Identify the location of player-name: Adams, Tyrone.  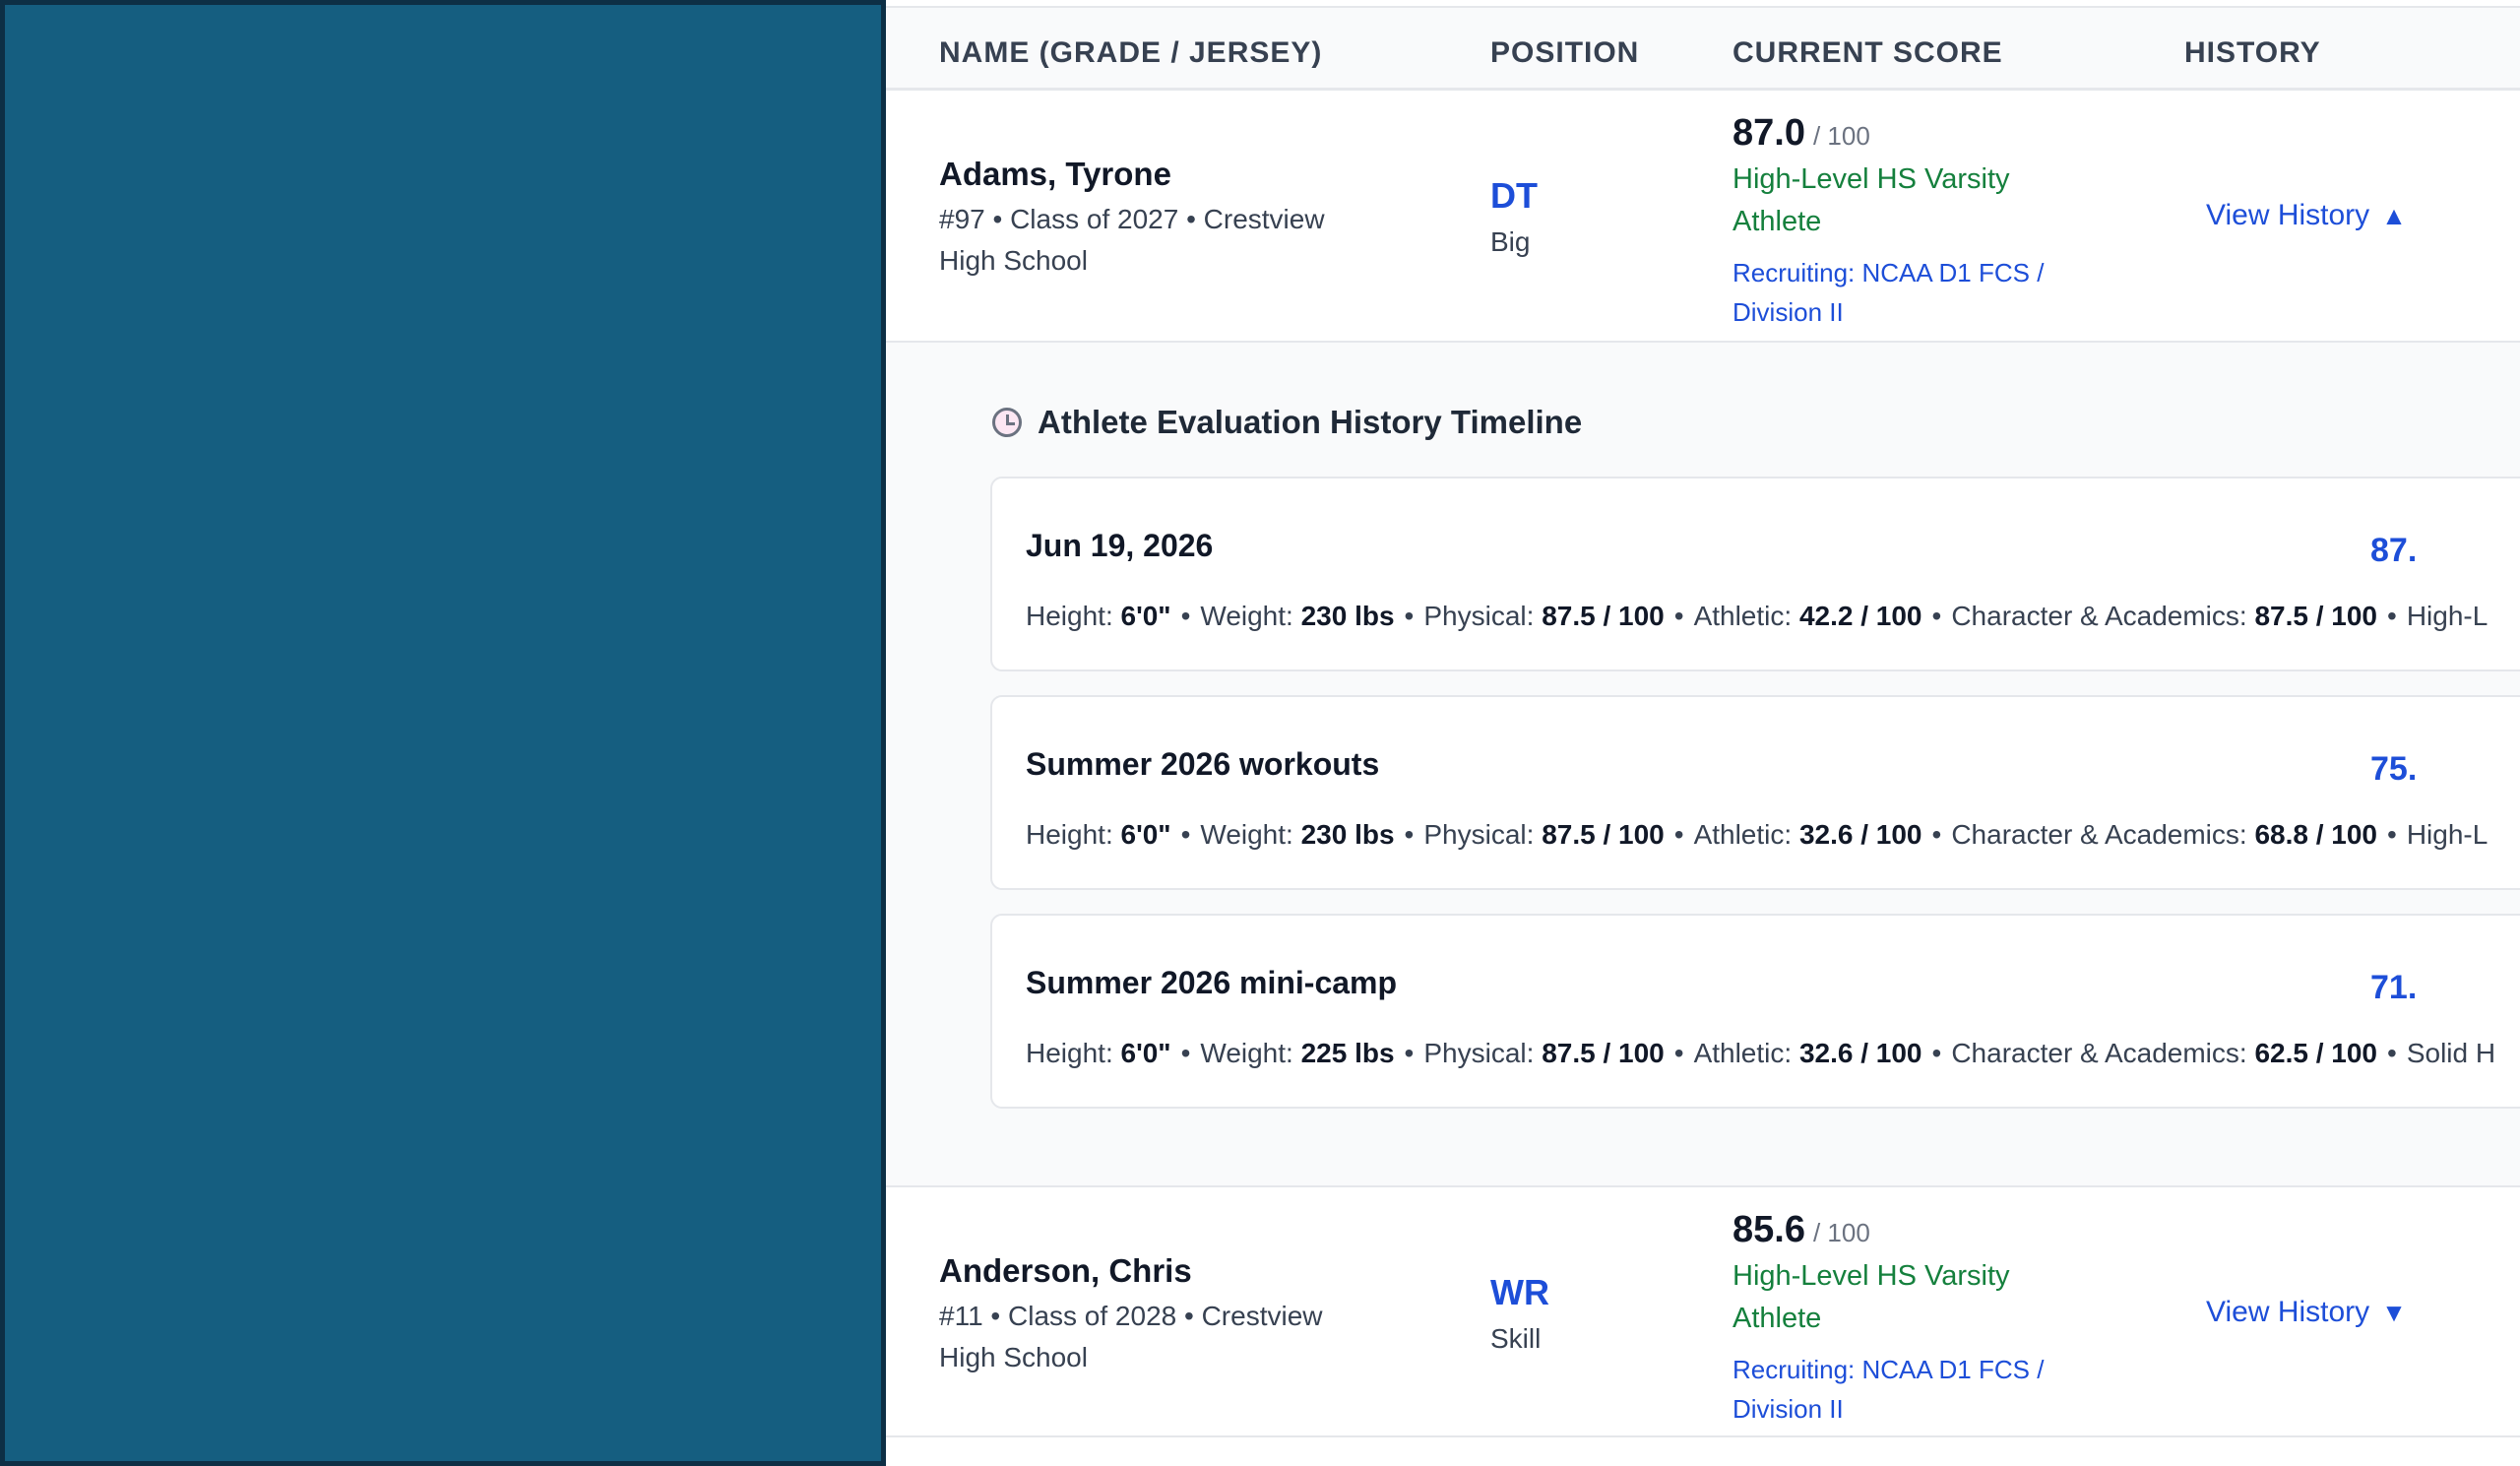
(1155, 175).